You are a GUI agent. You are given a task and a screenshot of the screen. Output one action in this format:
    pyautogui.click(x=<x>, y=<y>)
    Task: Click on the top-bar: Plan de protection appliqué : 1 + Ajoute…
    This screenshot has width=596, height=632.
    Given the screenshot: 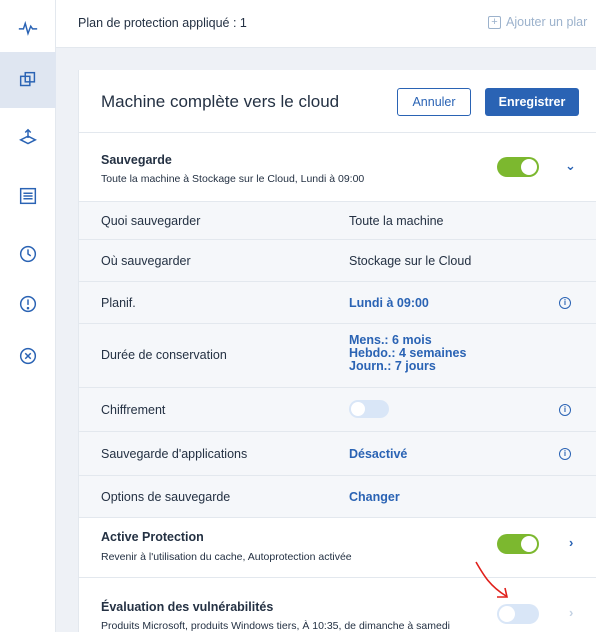 What is the action you would take?
    pyautogui.click(x=326, y=24)
    